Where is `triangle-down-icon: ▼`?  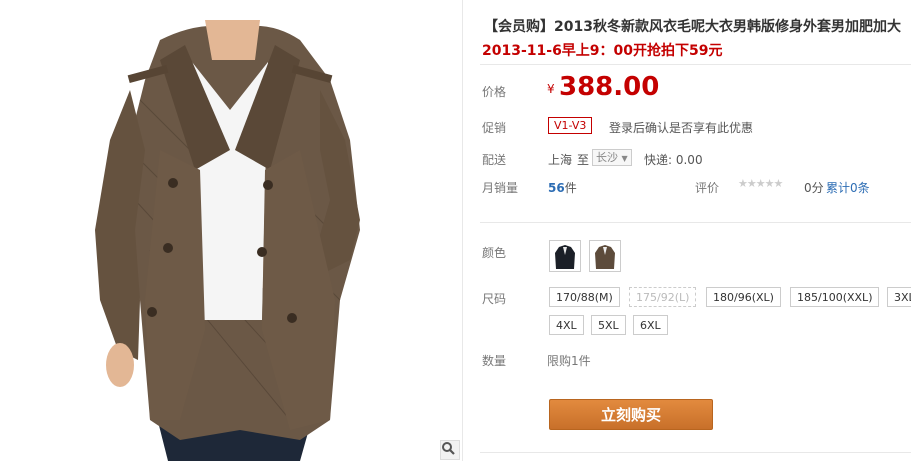 triangle-down-icon: ▼ is located at coordinates (624, 158).